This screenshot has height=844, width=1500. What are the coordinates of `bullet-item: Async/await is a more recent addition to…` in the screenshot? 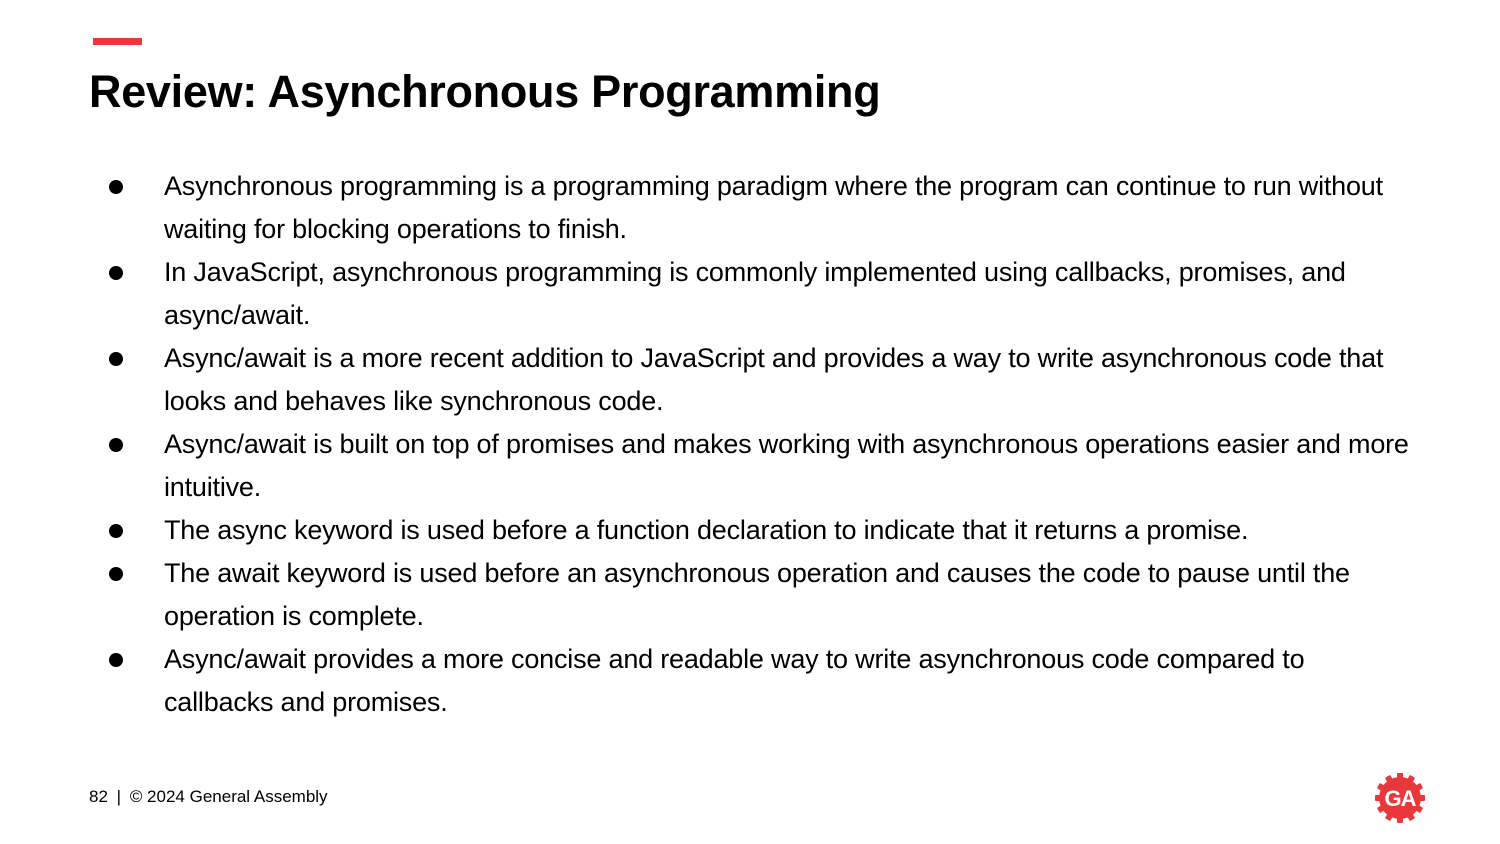 It's located at (710, 380).